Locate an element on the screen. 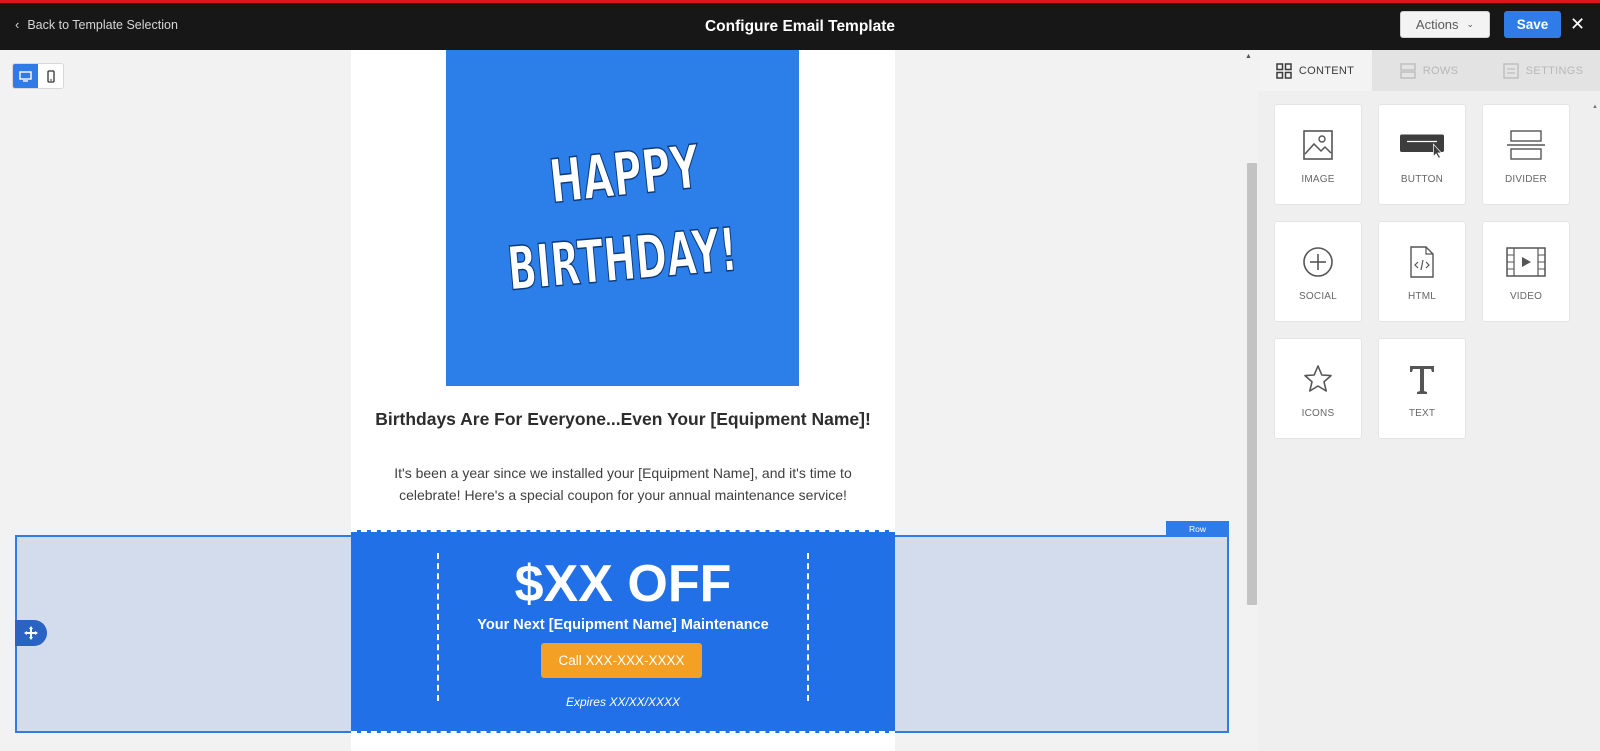 This screenshot has width=1600, height=751. mobile-icon is located at coordinates (50, 76).